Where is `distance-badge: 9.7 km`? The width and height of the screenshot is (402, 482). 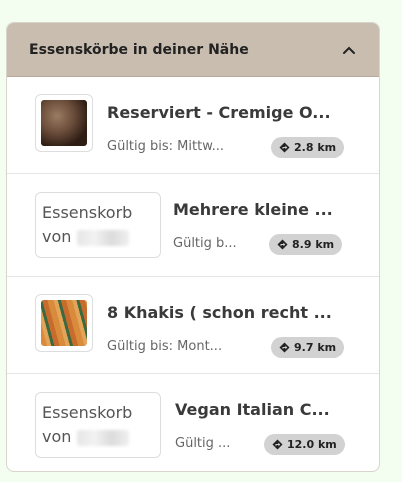
distance-badge: 9.7 km is located at coordinates (308, 347).